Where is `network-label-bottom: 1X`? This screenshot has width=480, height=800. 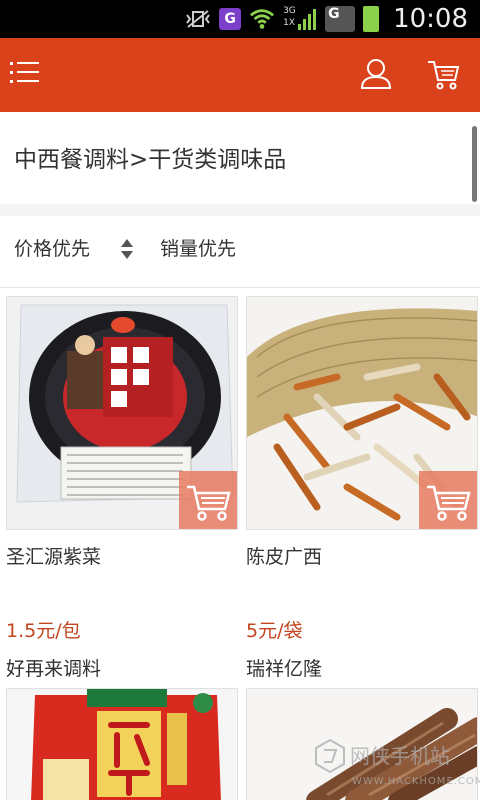 network-label-bottom: 1X is located at coordinates (289, 23).